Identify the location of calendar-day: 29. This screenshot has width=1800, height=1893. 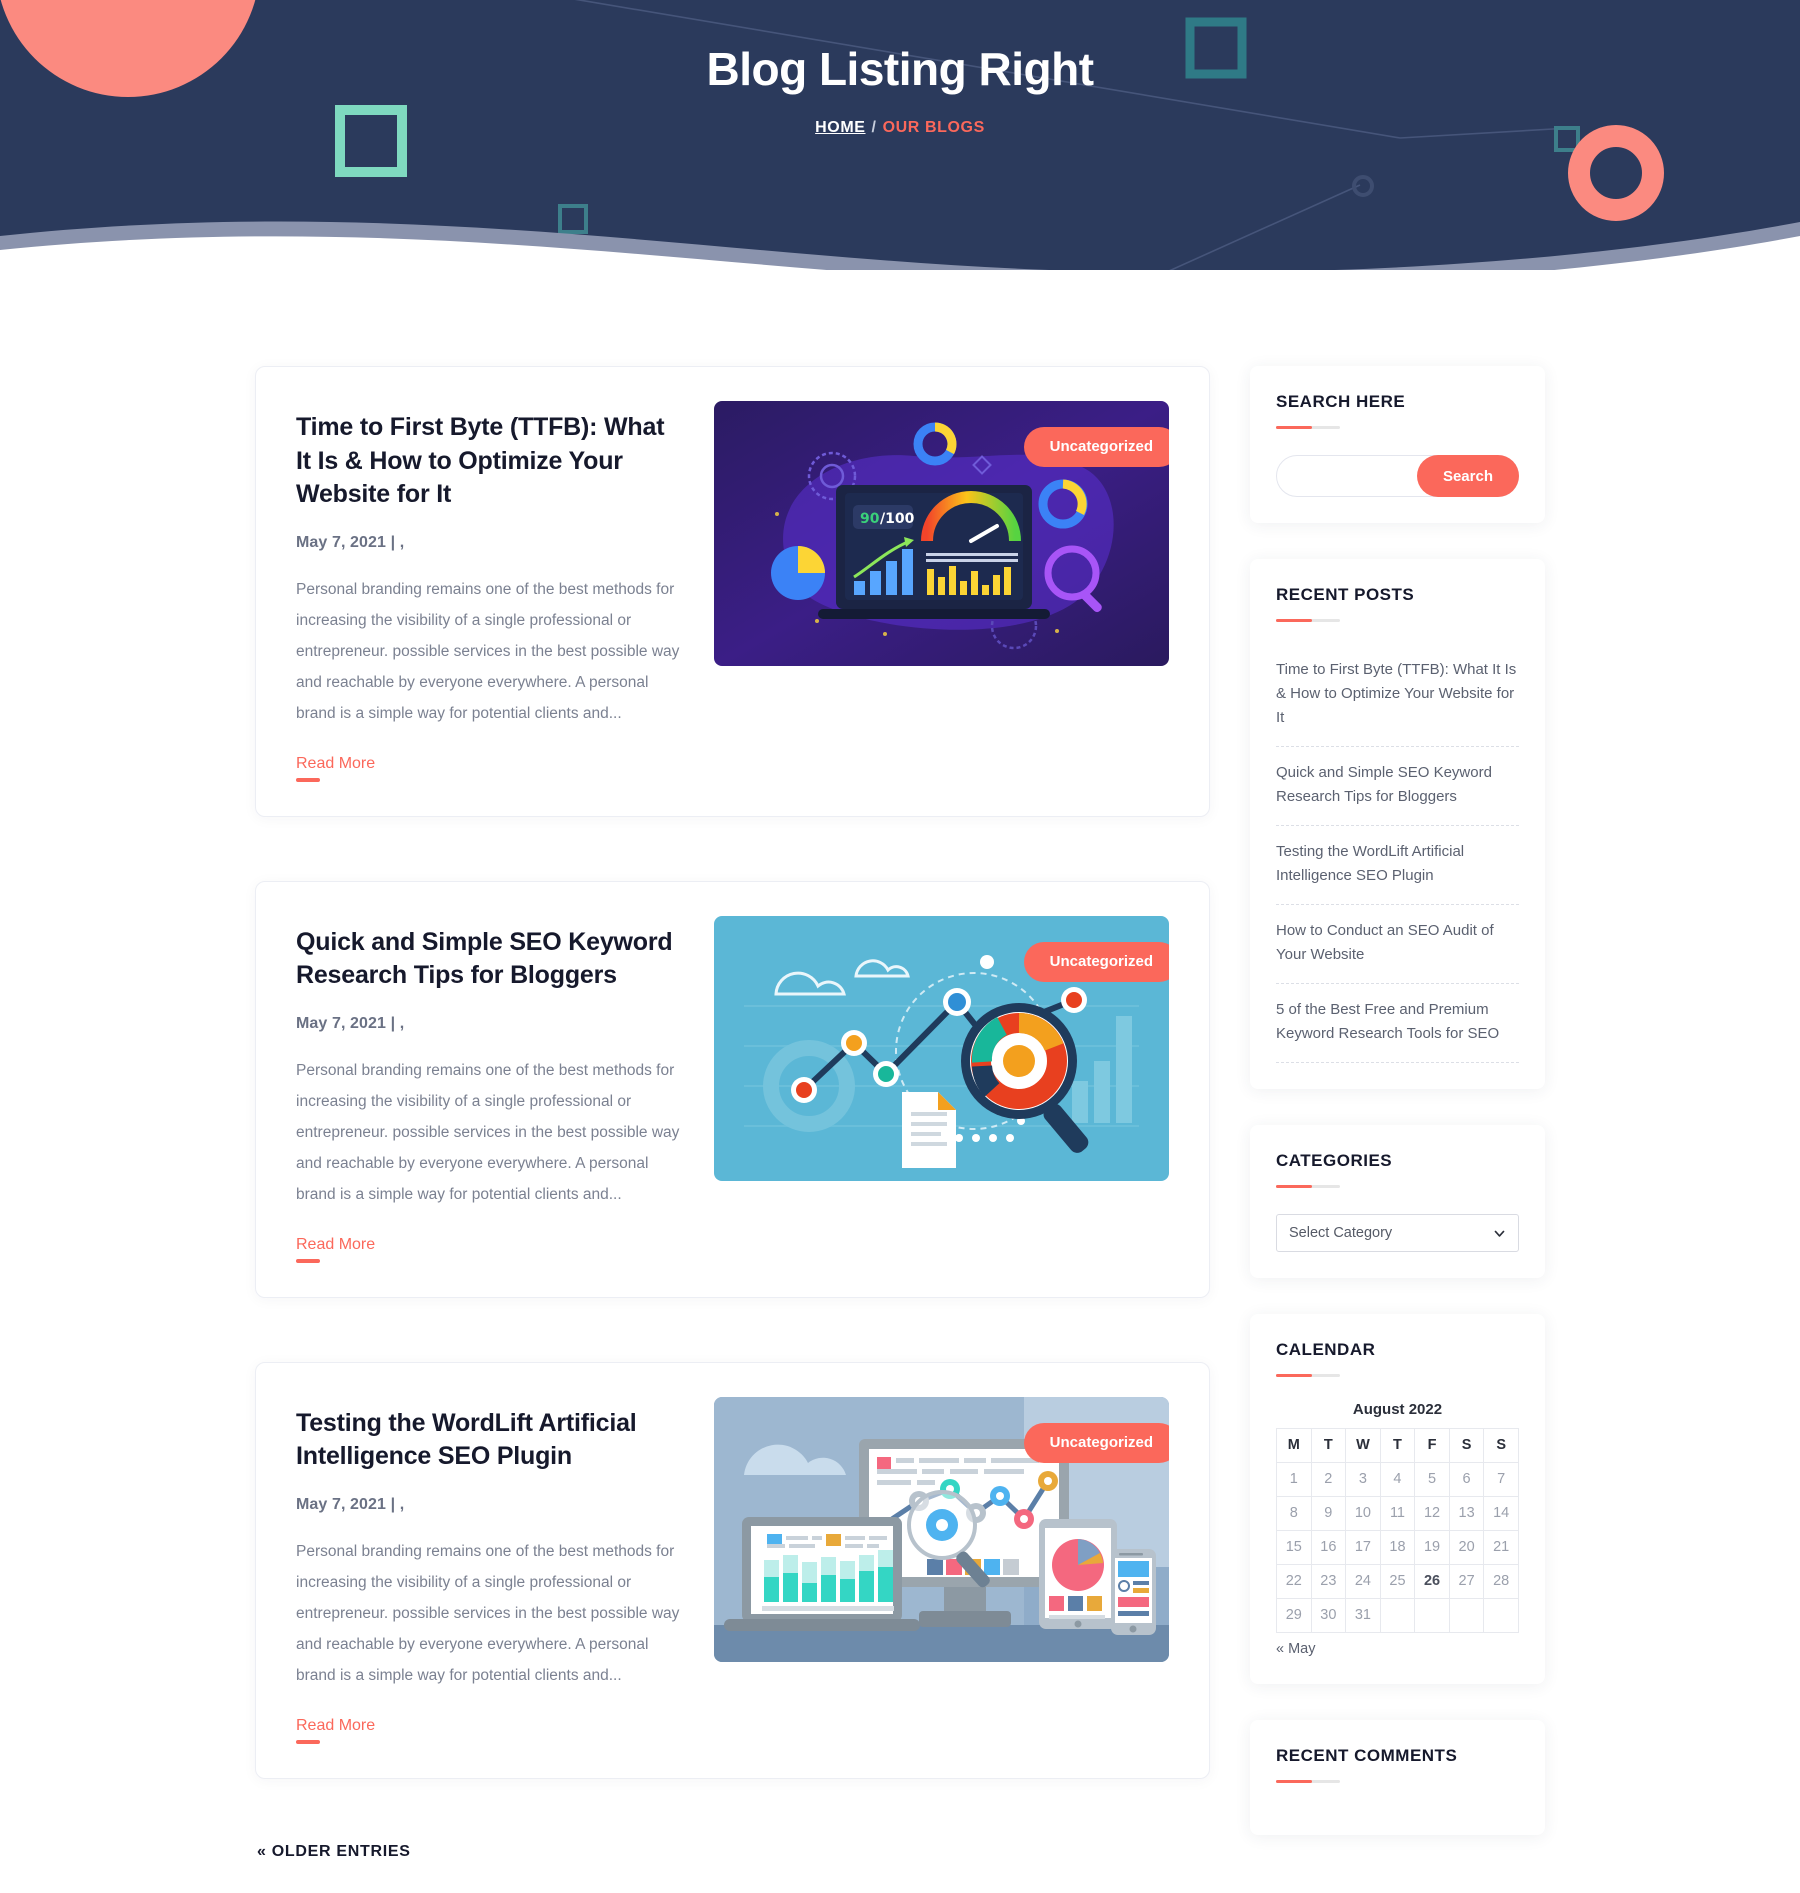
(1294, 1615).